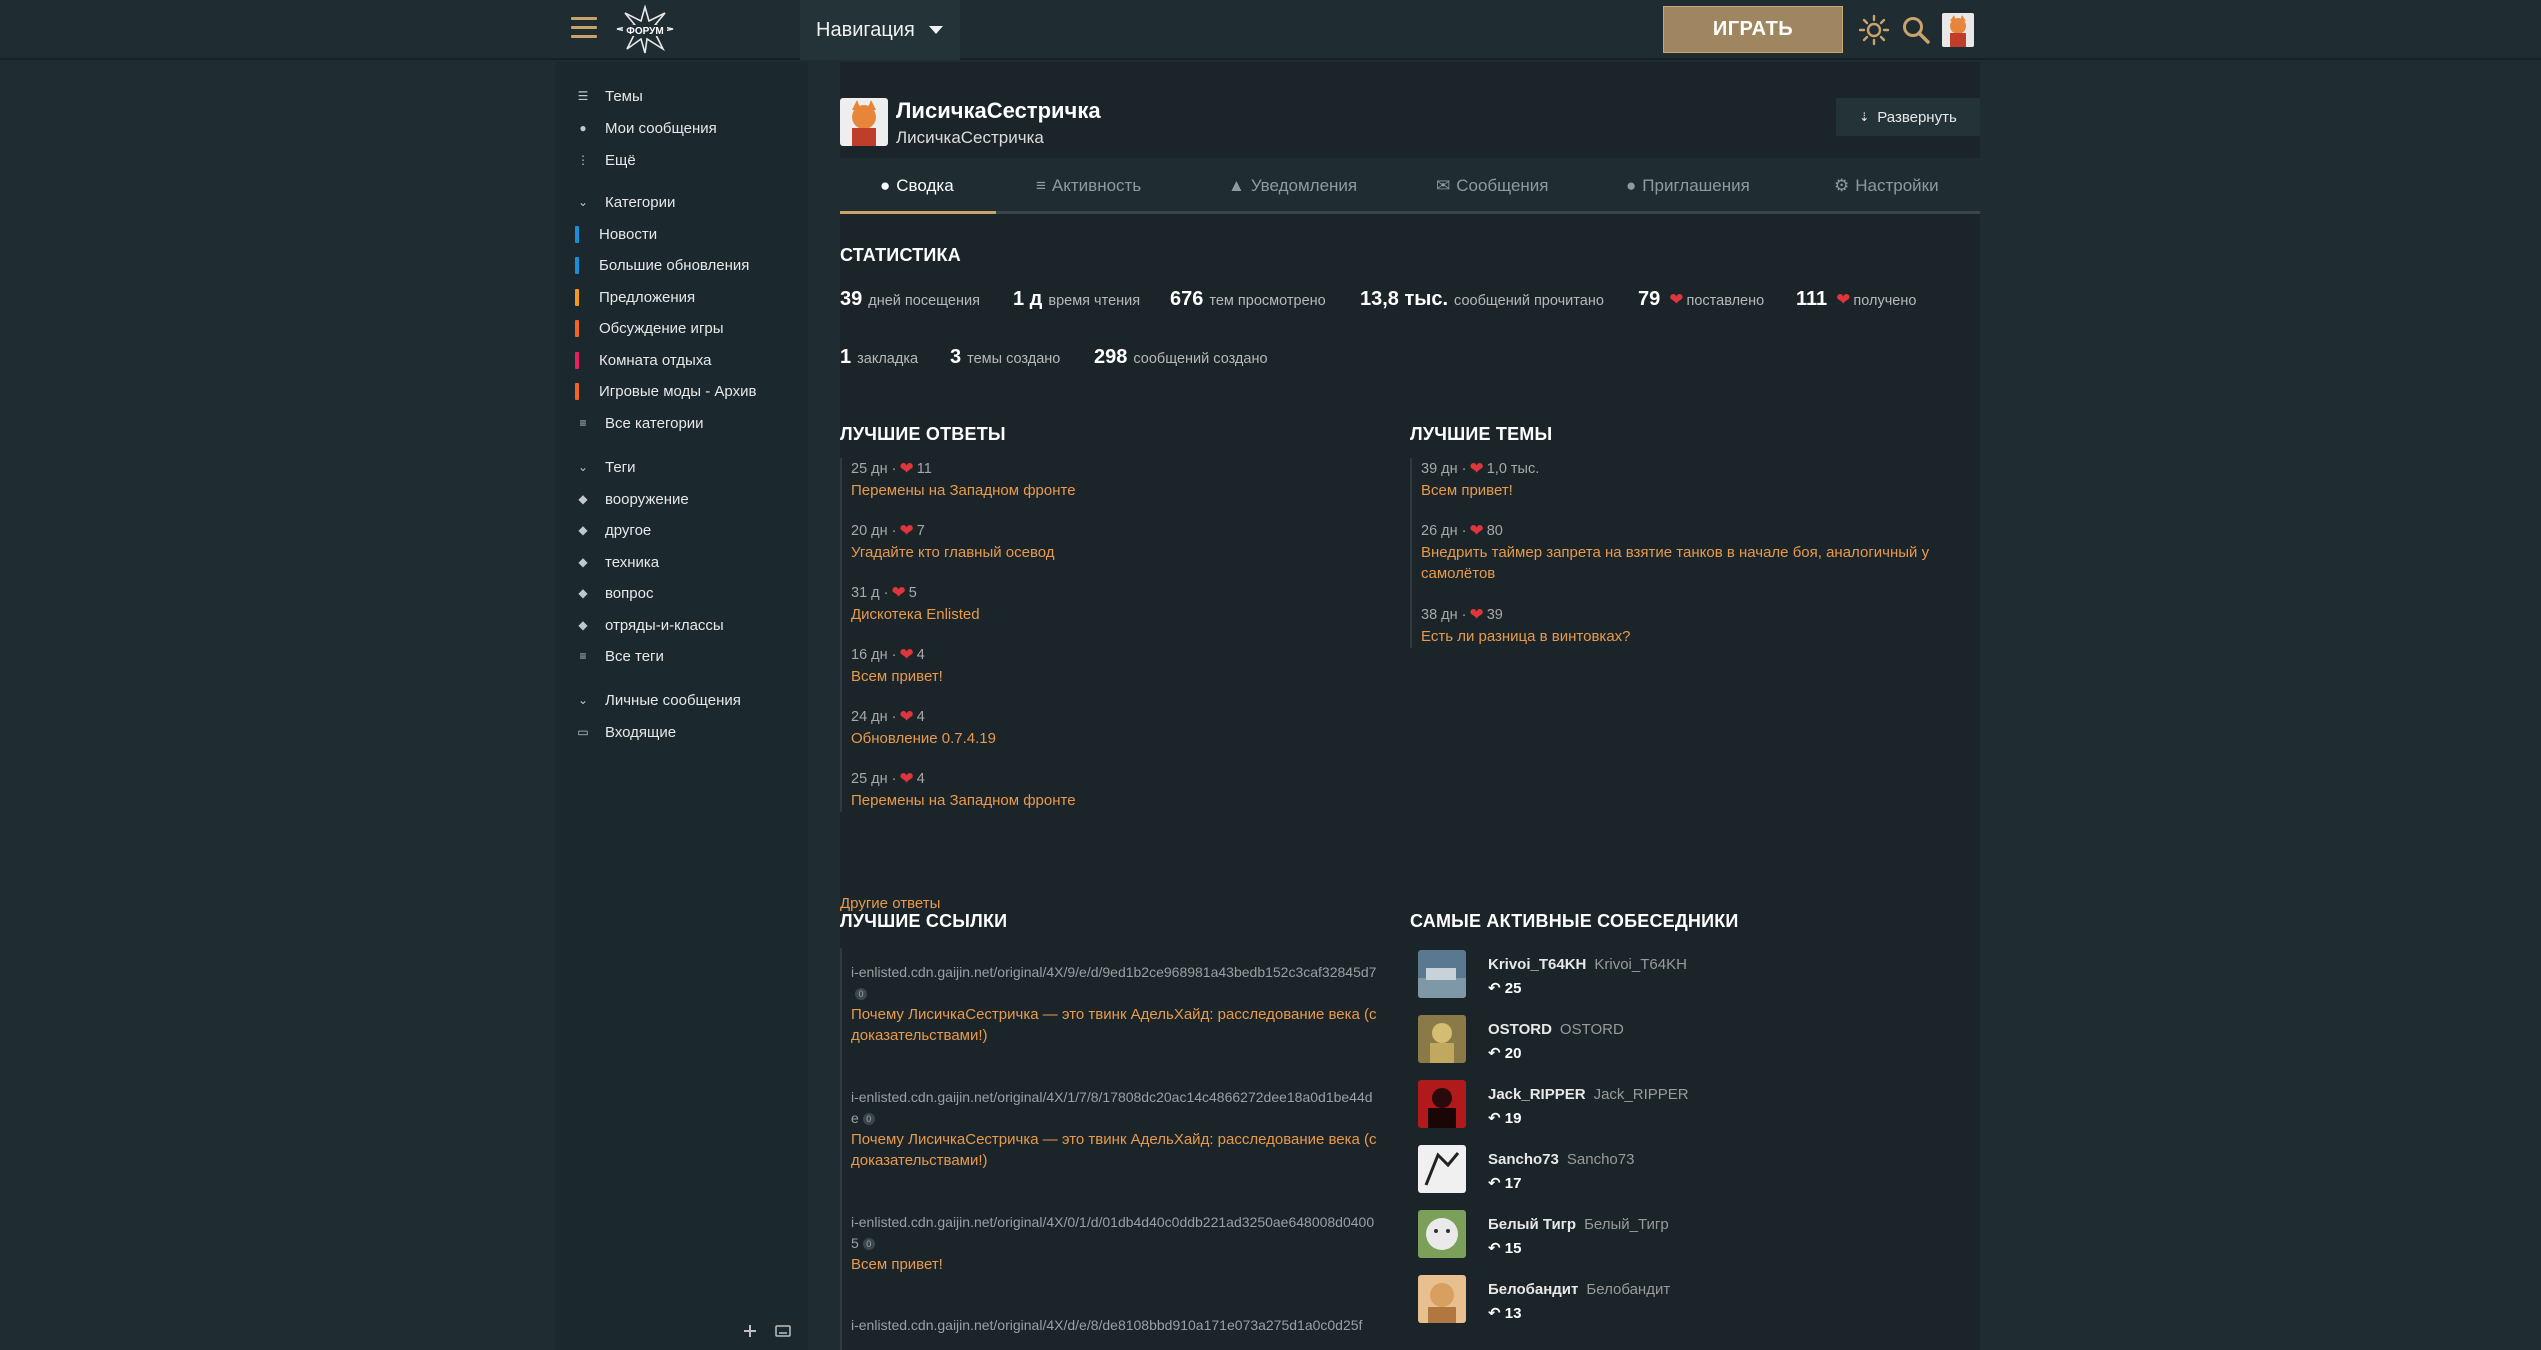 The height and width of the screenshot is (1350, 2541). I want to click on sidebar-item-inbox: ▭ Входящие, so click(625, 732).